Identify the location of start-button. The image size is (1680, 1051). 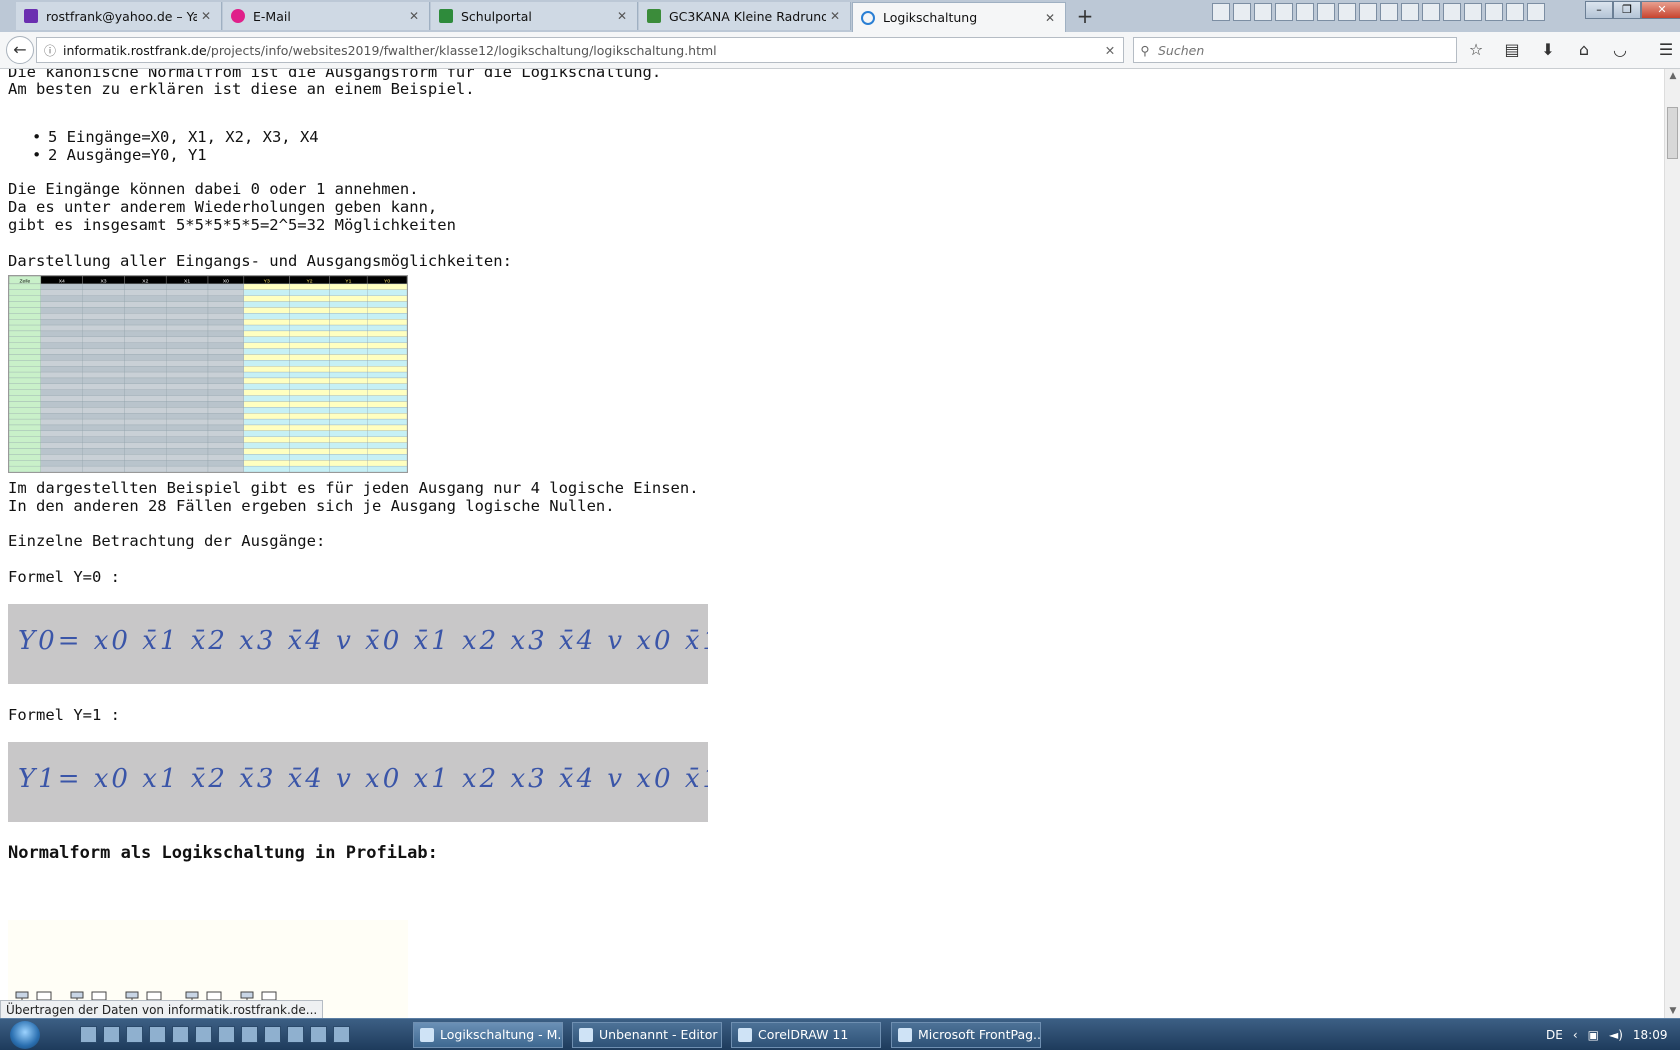
(25, 1035).